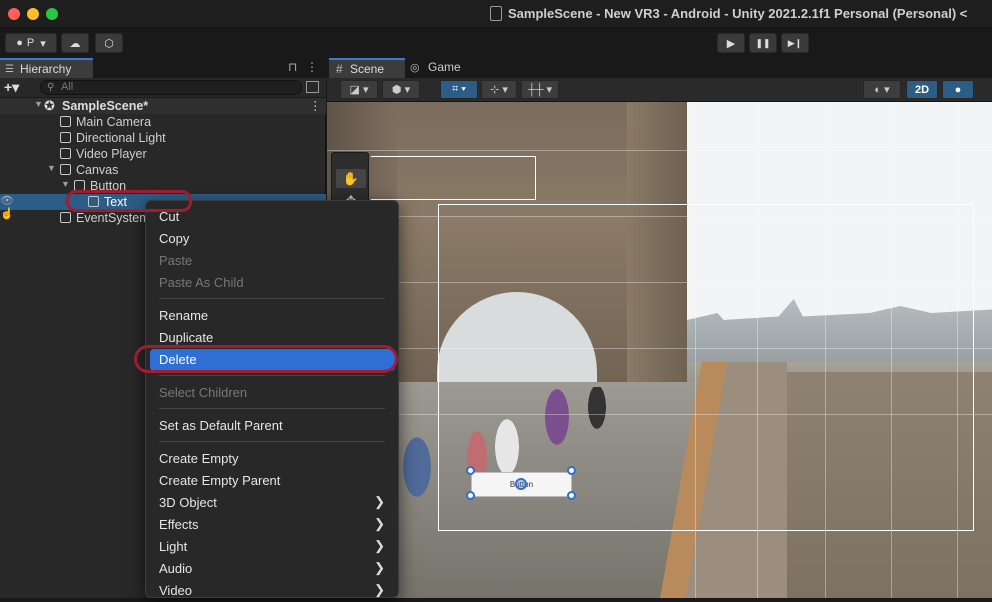  What do you see at coordinates (171, 87) in the screenshot?
I see `search-input: ⚲ All` at bounding box center [171, 87].